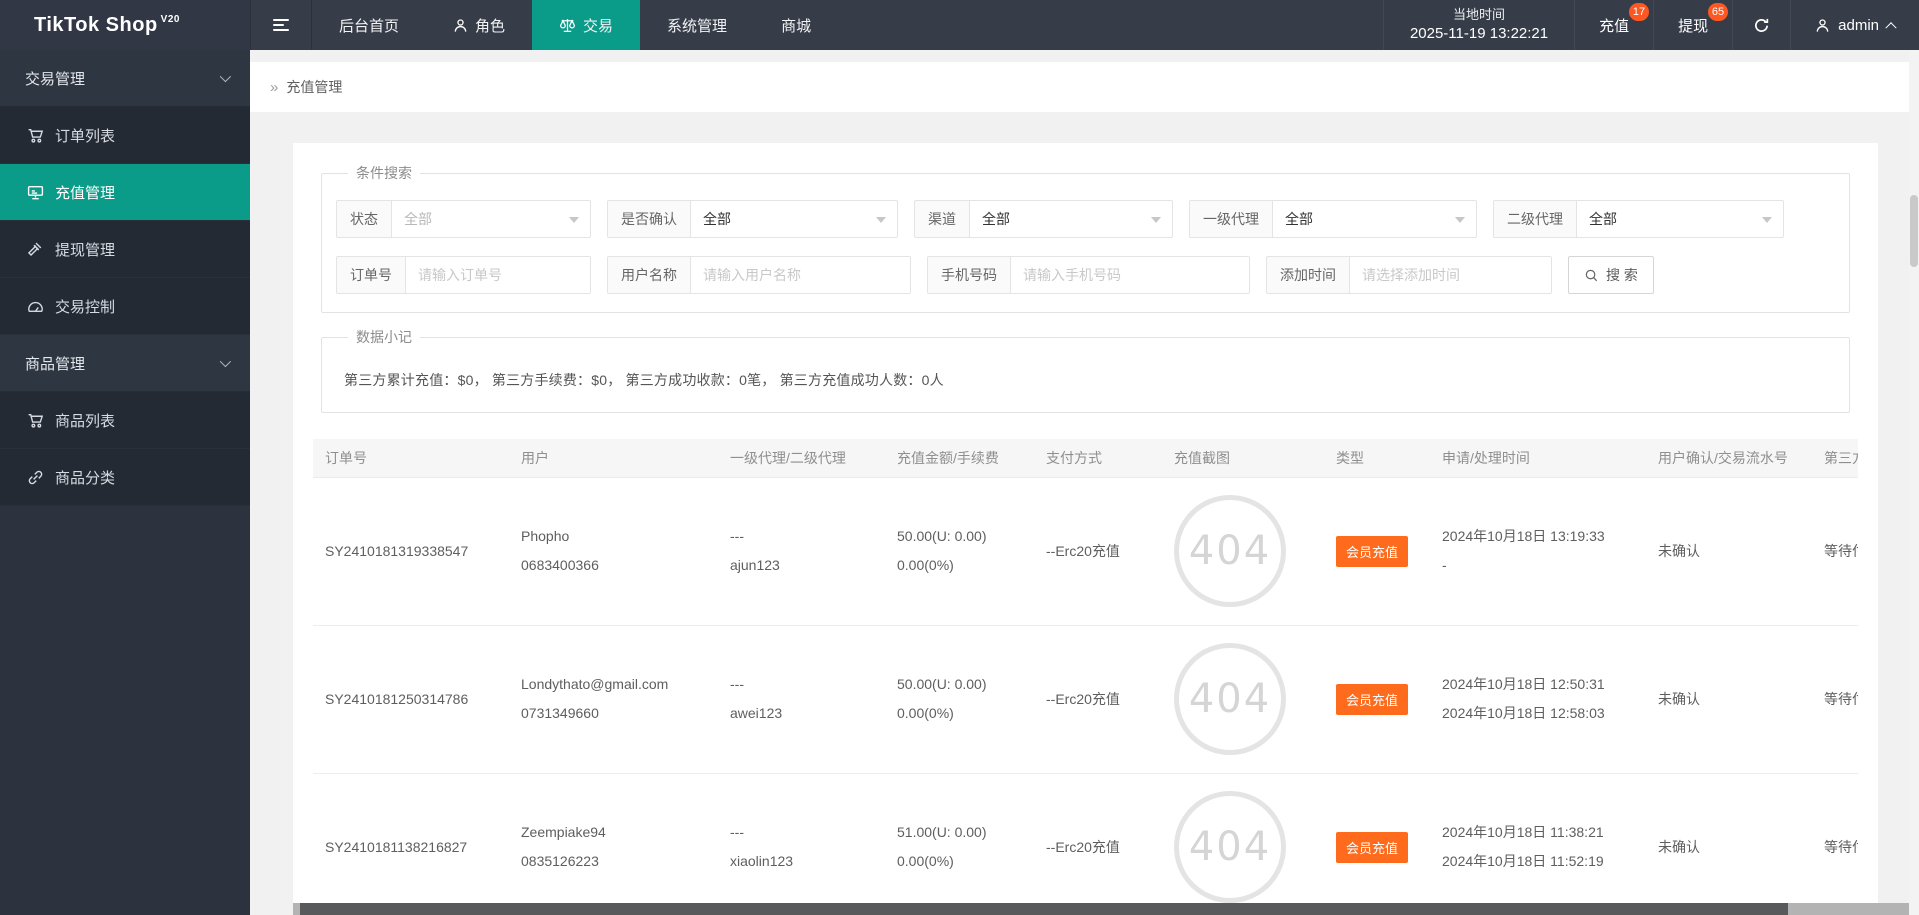  What do you see at coordinates (813, 458) in the screenshot?
I see `col-header-agents: 一级代理/二级代理` at bounding box center [813, 458].